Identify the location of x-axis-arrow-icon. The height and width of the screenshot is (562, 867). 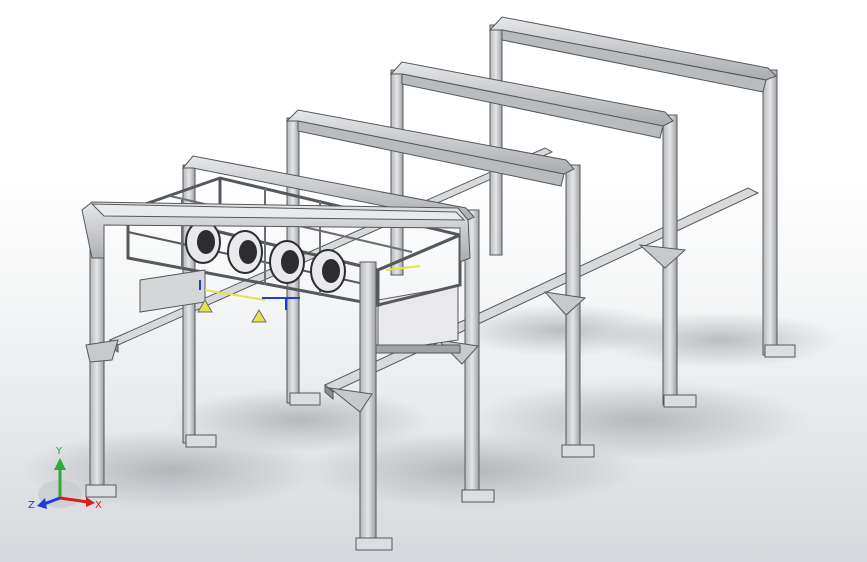
(90, 502).